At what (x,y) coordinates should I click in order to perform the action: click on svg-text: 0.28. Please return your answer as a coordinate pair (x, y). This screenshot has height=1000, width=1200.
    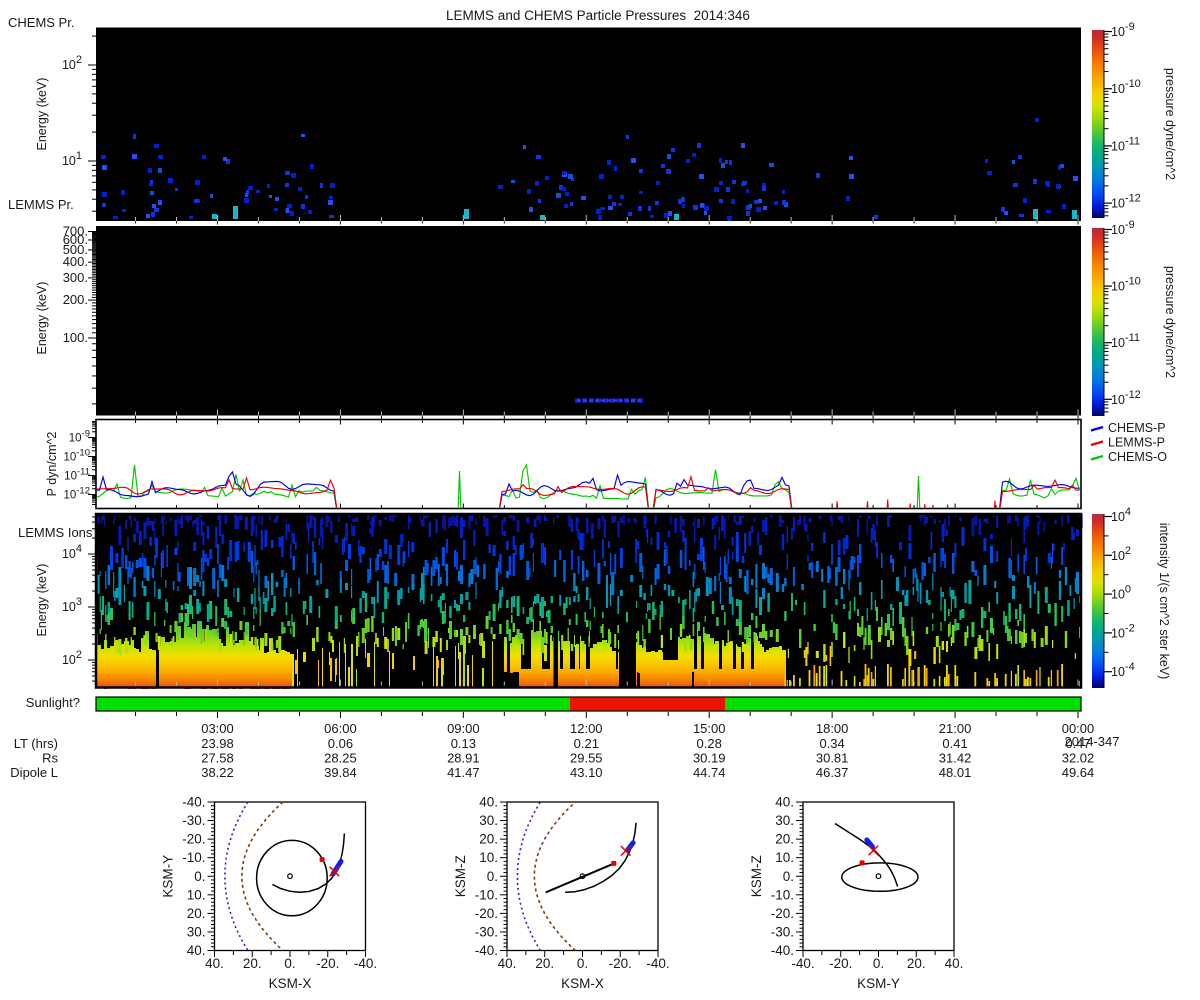
    Looking at the image, I should click on (709, 743).